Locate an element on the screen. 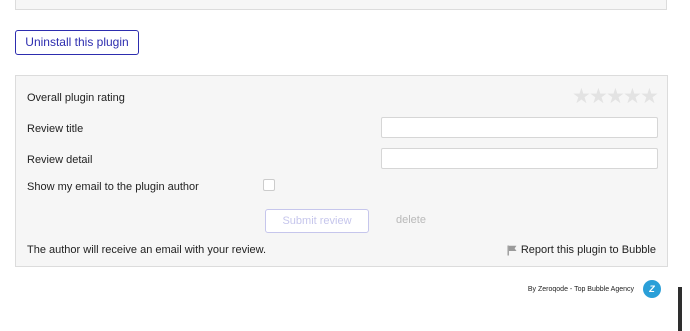 Image resolution: width=690 pixels, height=331 pixels. report-plugin-label: Report this plugin to Bubble is located at coordinates (588, 250).